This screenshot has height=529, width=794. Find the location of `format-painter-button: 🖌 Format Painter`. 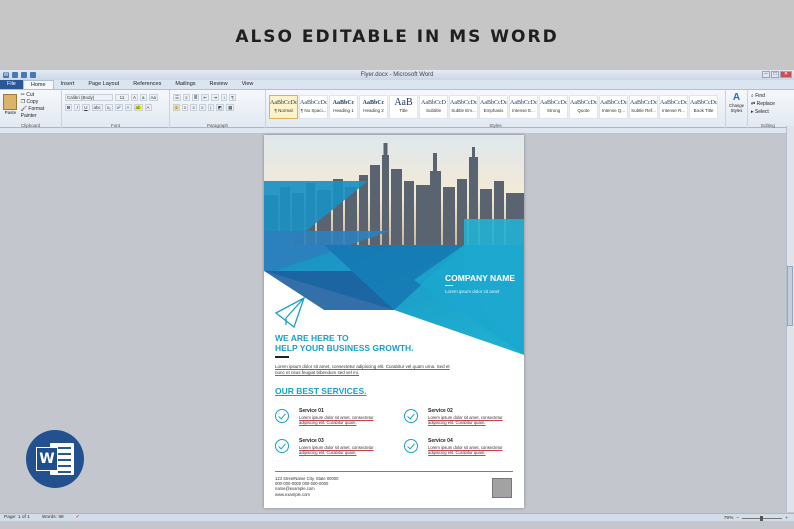

format-painter-button: 🖌 Format Painter is located at coordinates (39, 113).